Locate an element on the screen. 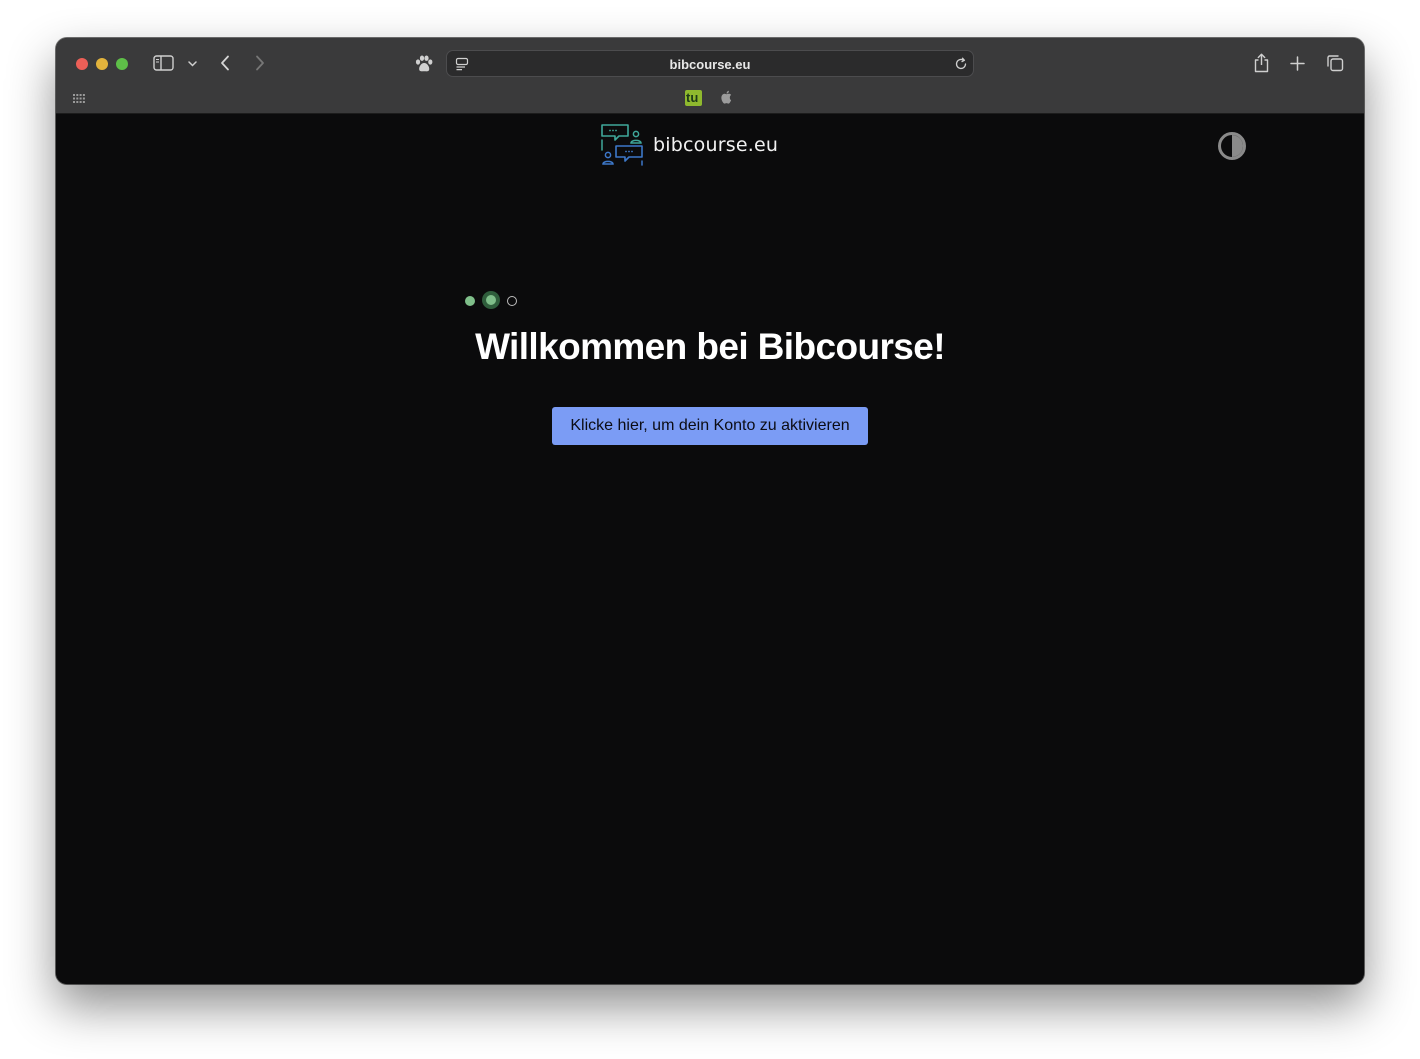 Image resolution: width=1420 pixels, height=1059 pixels. share-icon is located at coordinates (1261, 63).